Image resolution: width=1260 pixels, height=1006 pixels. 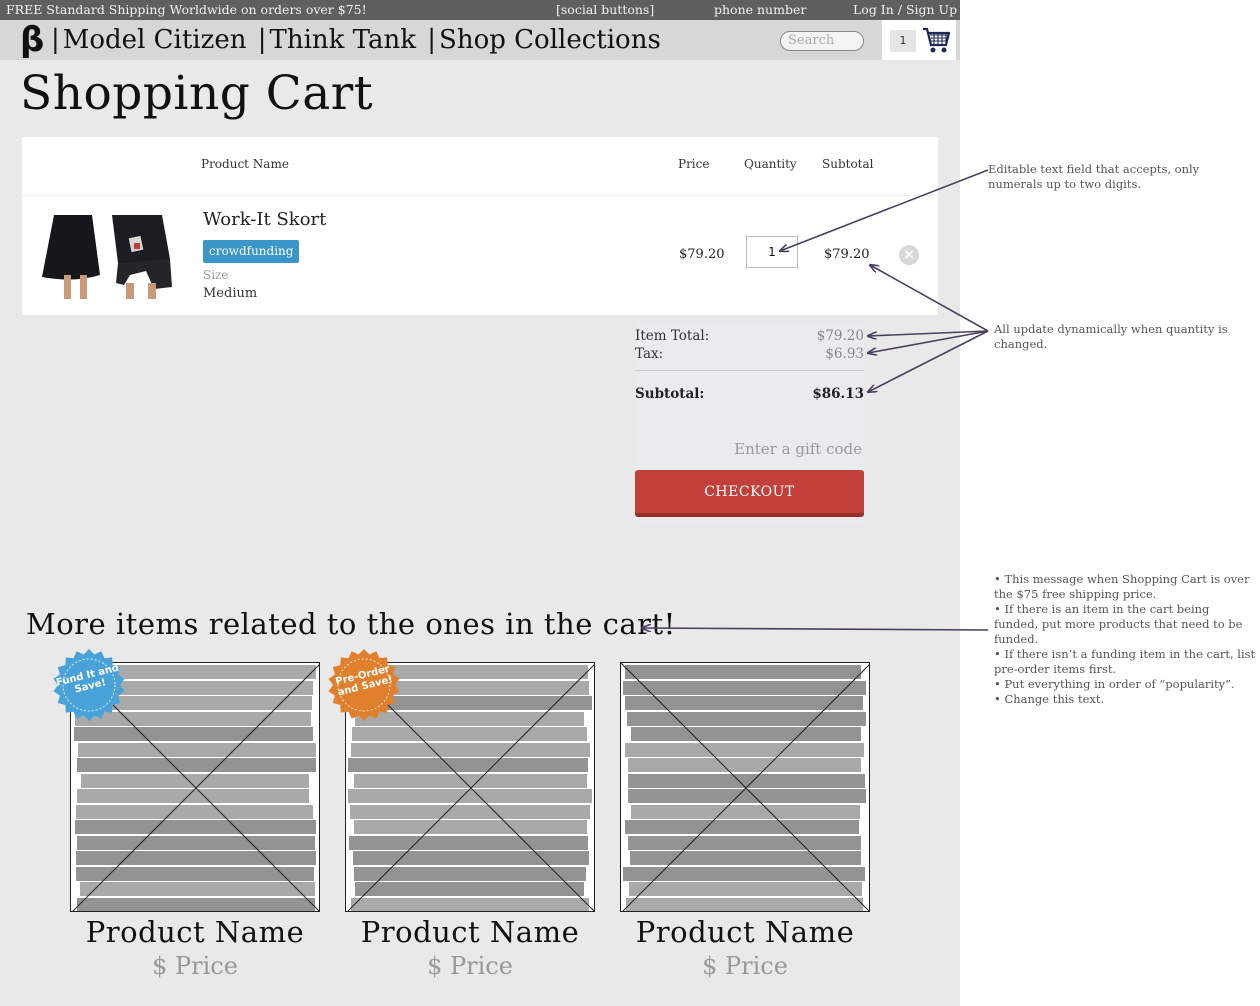 I want to click on size-value: Medium, so click(x=230, y=293).